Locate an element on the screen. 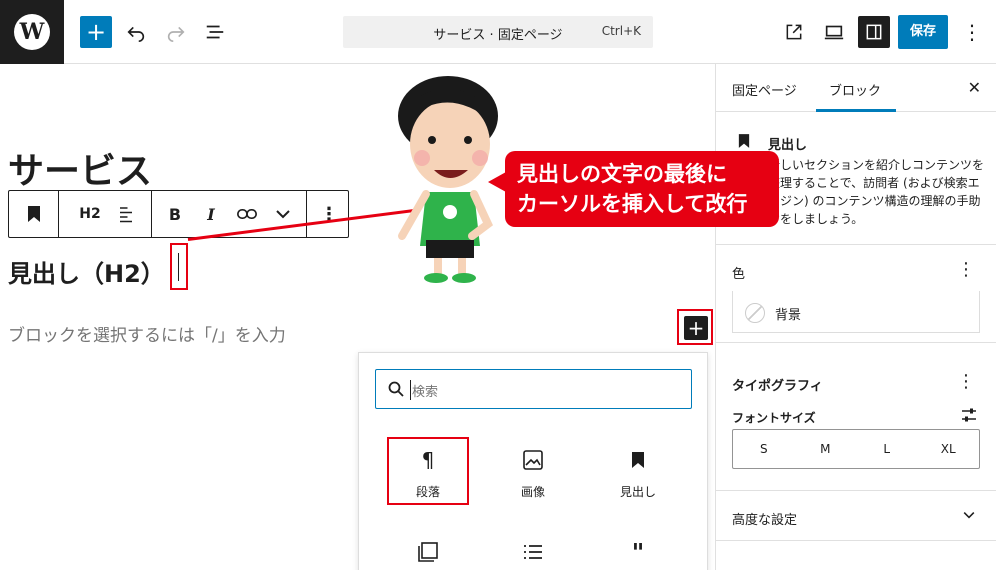 The height and width of the screenshot is (570, 996). wordpress-logo: W is located at coordinates (32, 32).